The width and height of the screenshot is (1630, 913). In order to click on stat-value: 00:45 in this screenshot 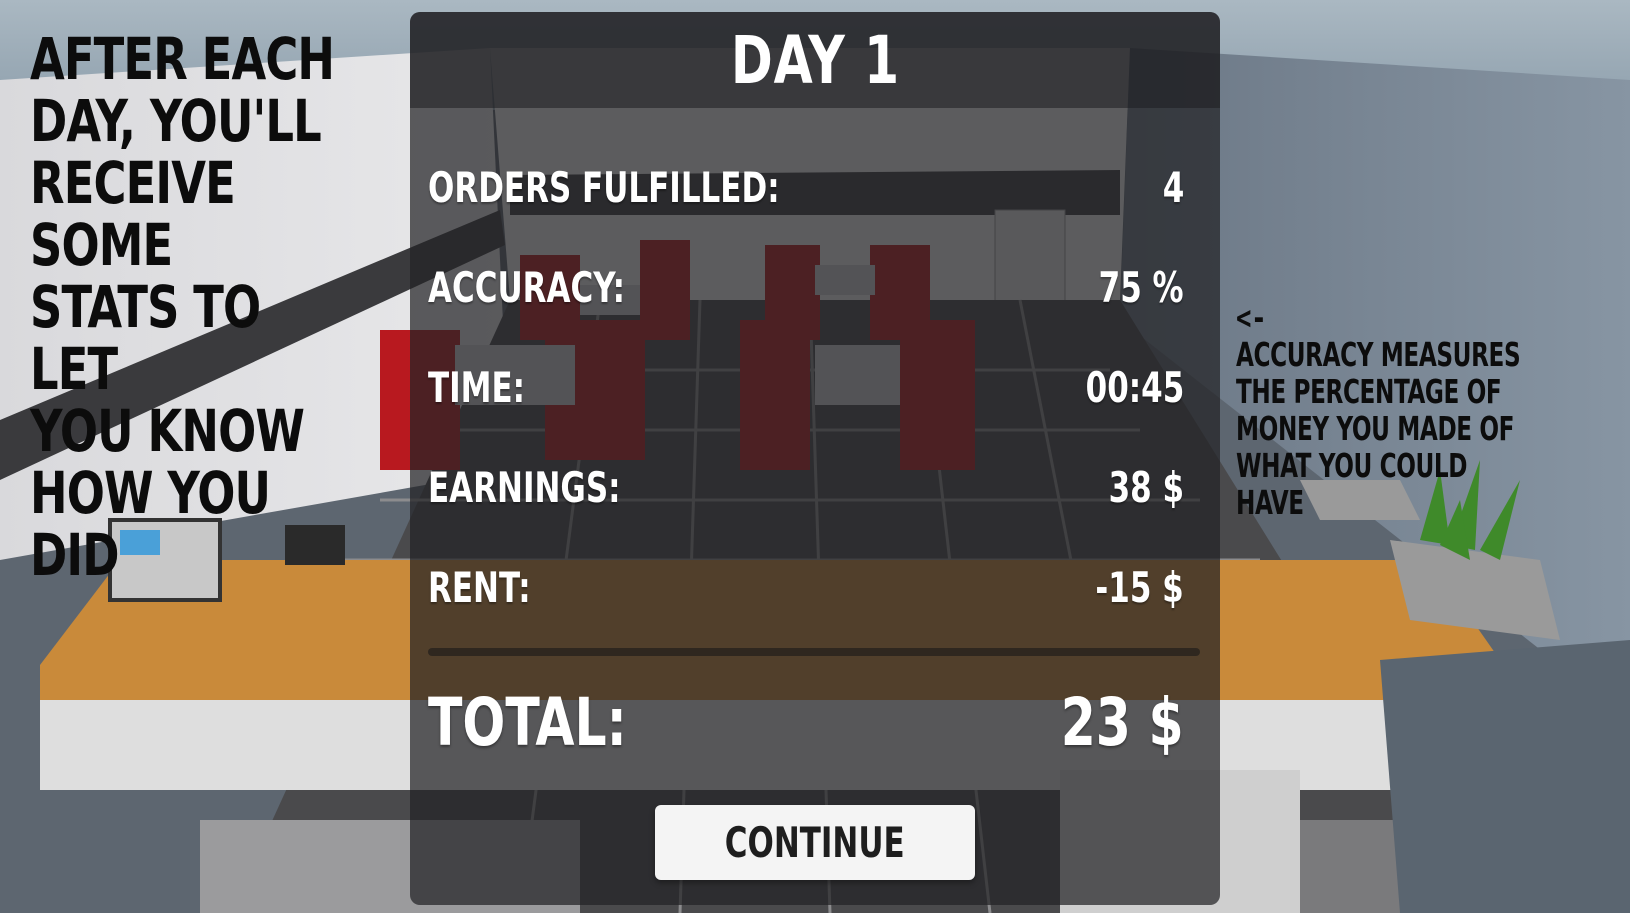, I will do `click(1134, 387)`.